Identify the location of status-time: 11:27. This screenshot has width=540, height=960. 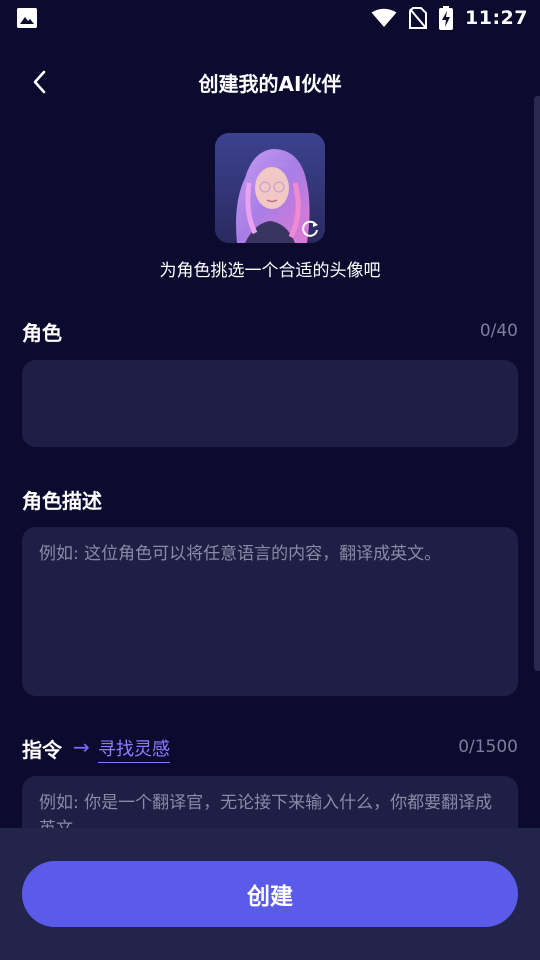
(496, 18).